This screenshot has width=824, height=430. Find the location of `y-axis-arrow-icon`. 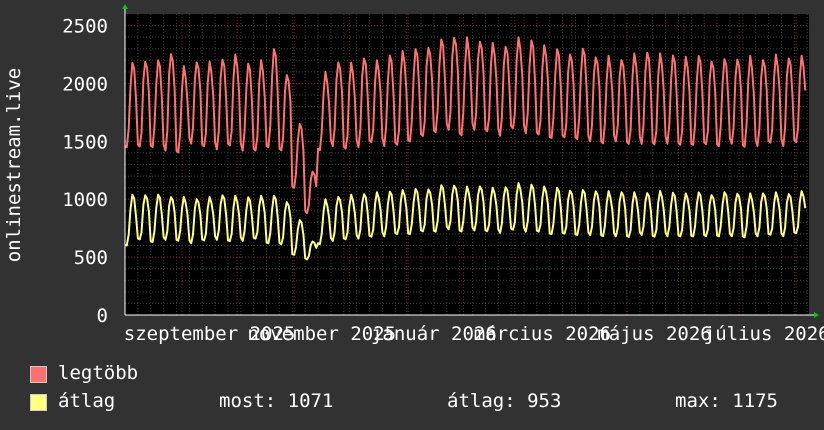

y-axis-arrow-icon is located at coordinates (125, 6).